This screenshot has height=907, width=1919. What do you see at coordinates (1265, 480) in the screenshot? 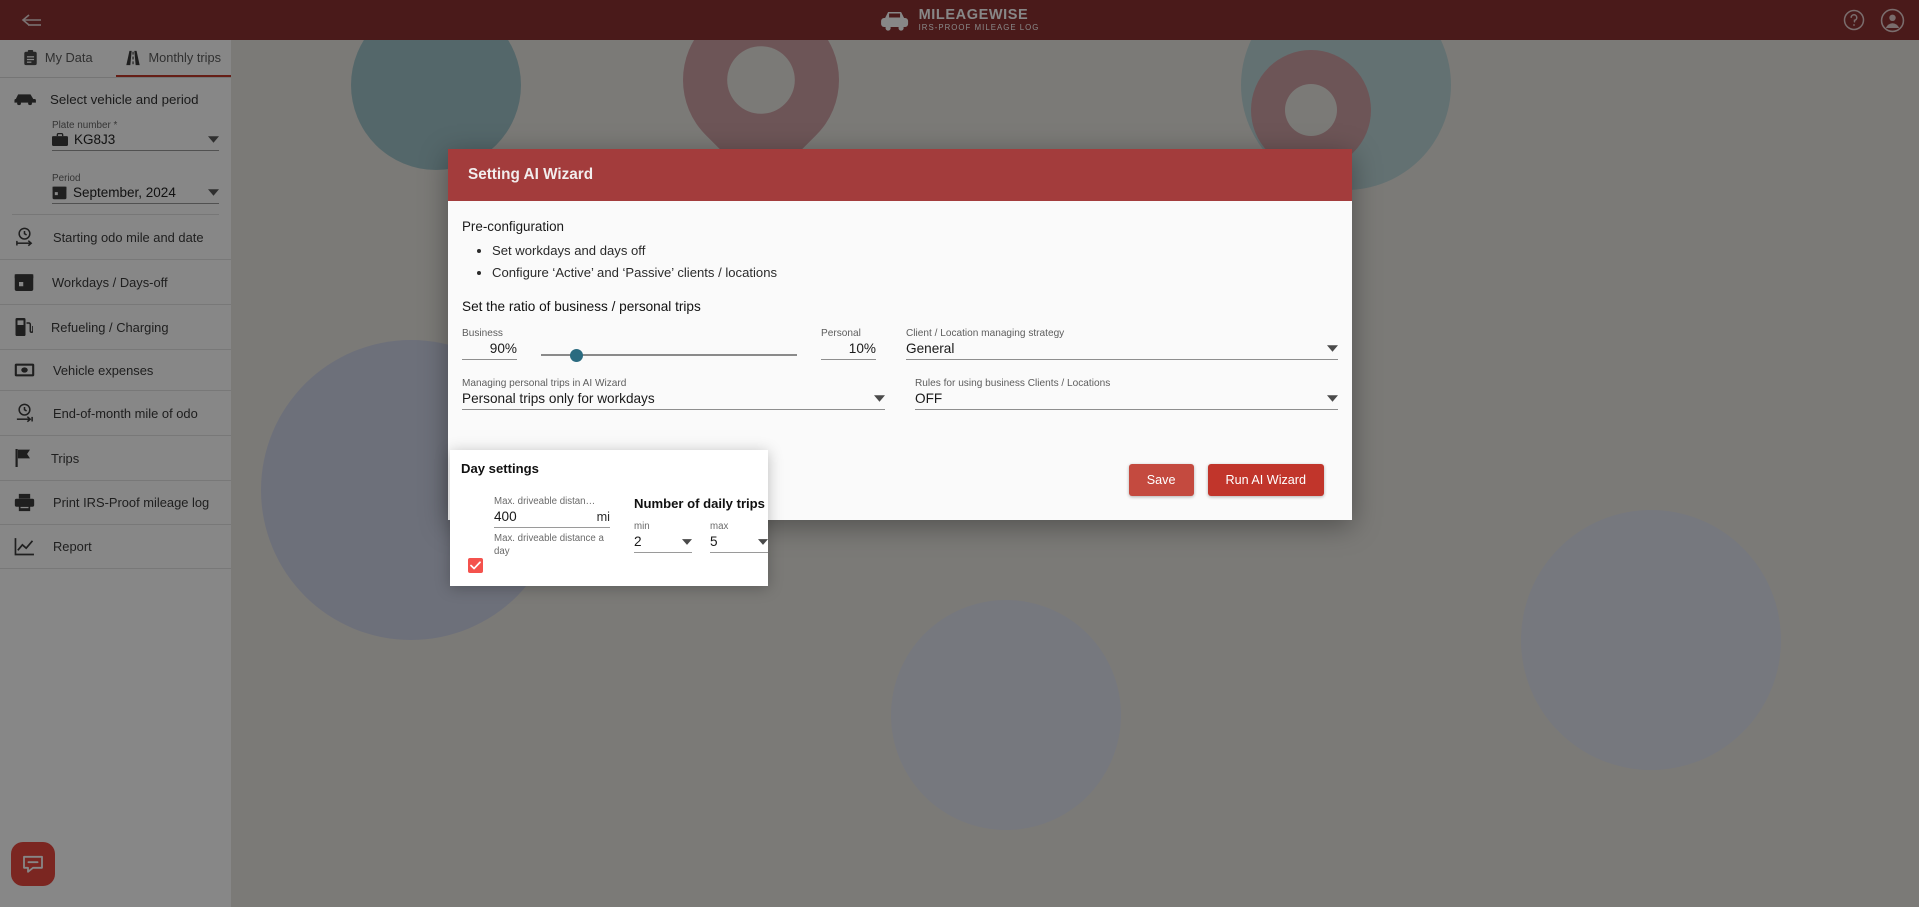
I see `run-ai-wizard-button: Run AI Wizard` at bounding box center [1265, 480].